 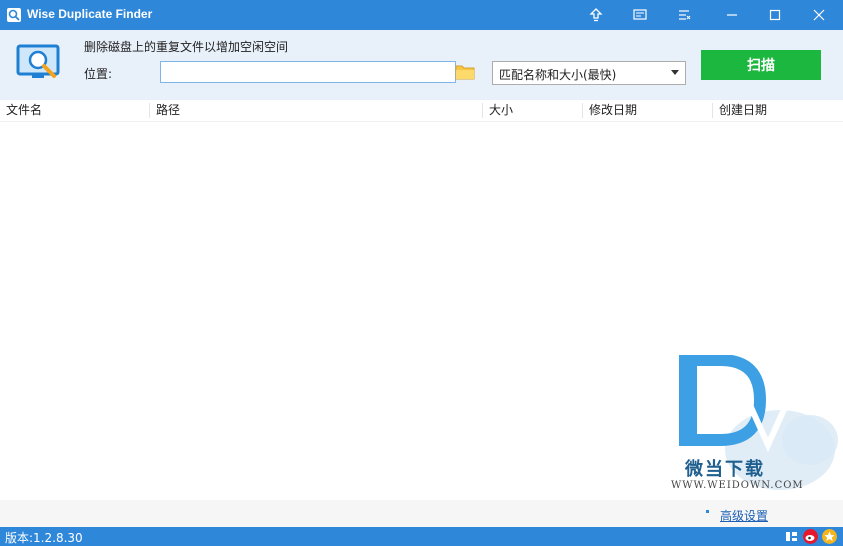 I want to click on advanced-settings-link: 高级设置, so click(x=744, y=515).